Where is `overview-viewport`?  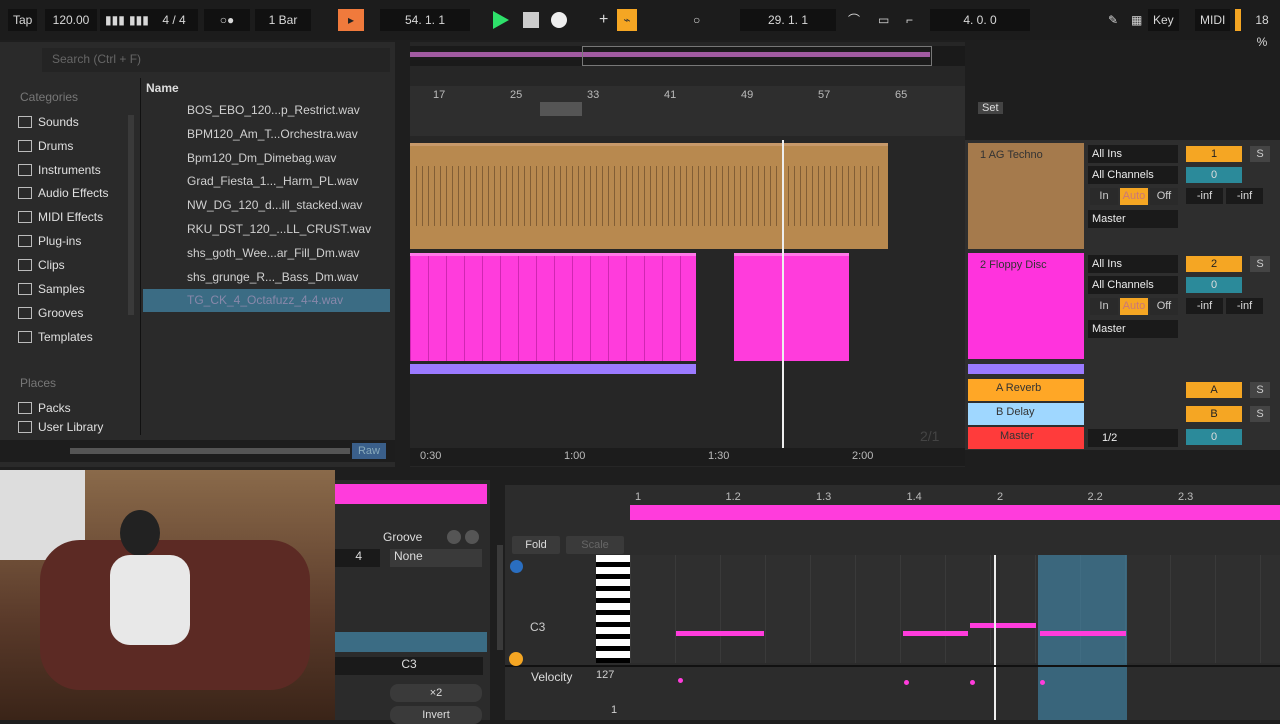
overview-viewport is located at coordinates (757, 56).